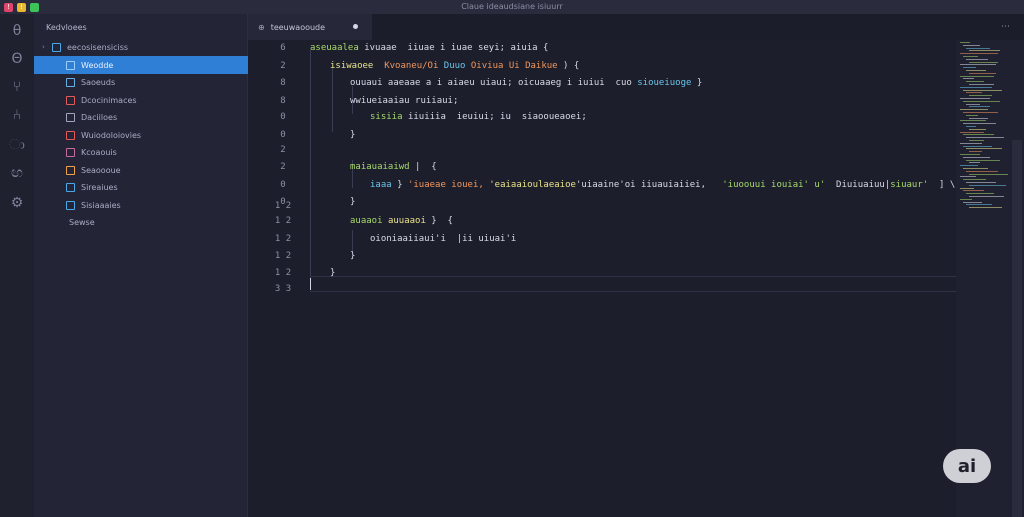  I want to click on code-line: wwiueiaaiau ruiiaui;, so click(404, 101).